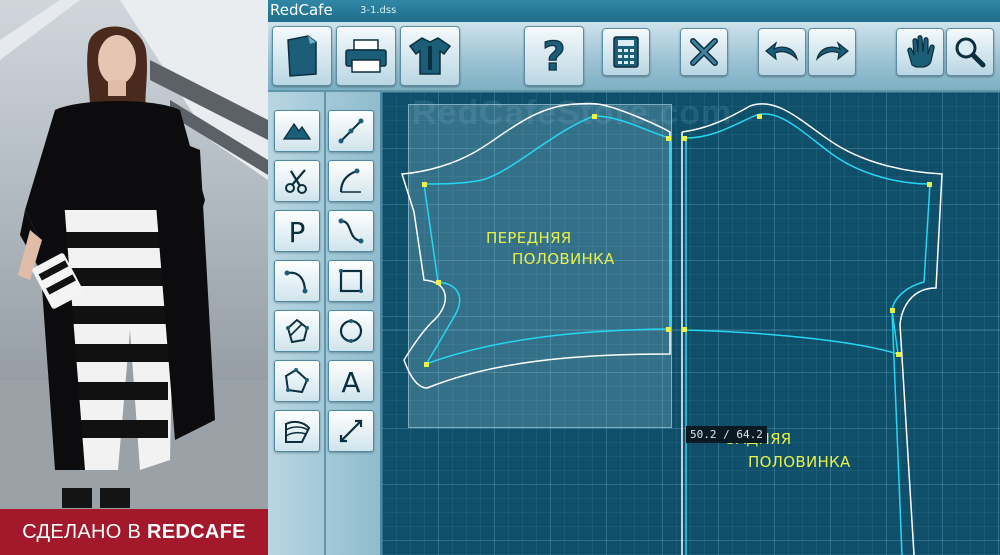 The height and width of the screenshot is (555, 1000). I want to click on line-dots-icon, so click(351, 131).